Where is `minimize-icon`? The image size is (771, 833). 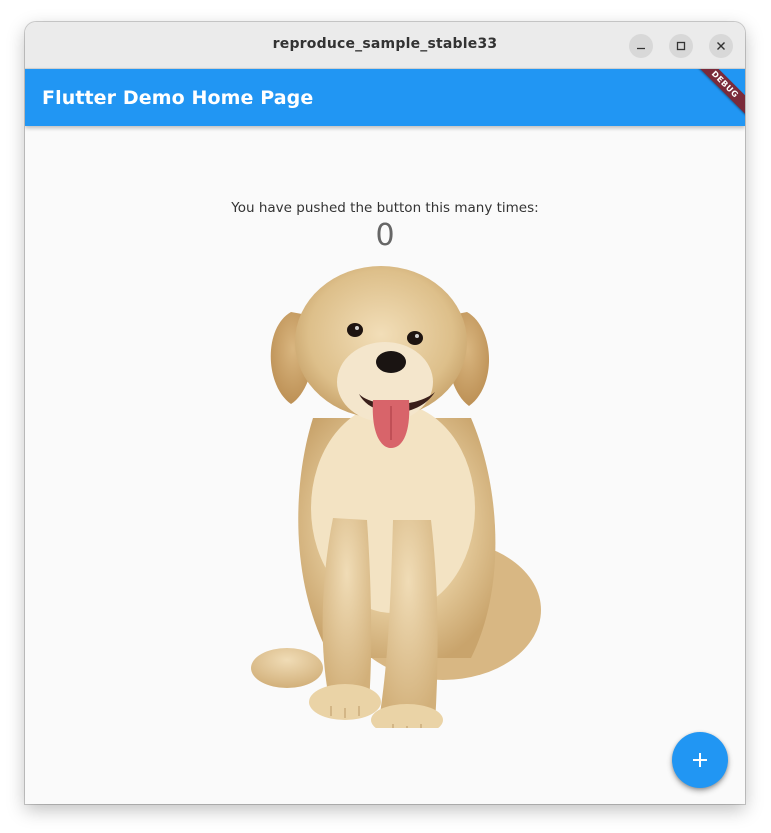
minimize-icon is located at coordinates (641, 48).